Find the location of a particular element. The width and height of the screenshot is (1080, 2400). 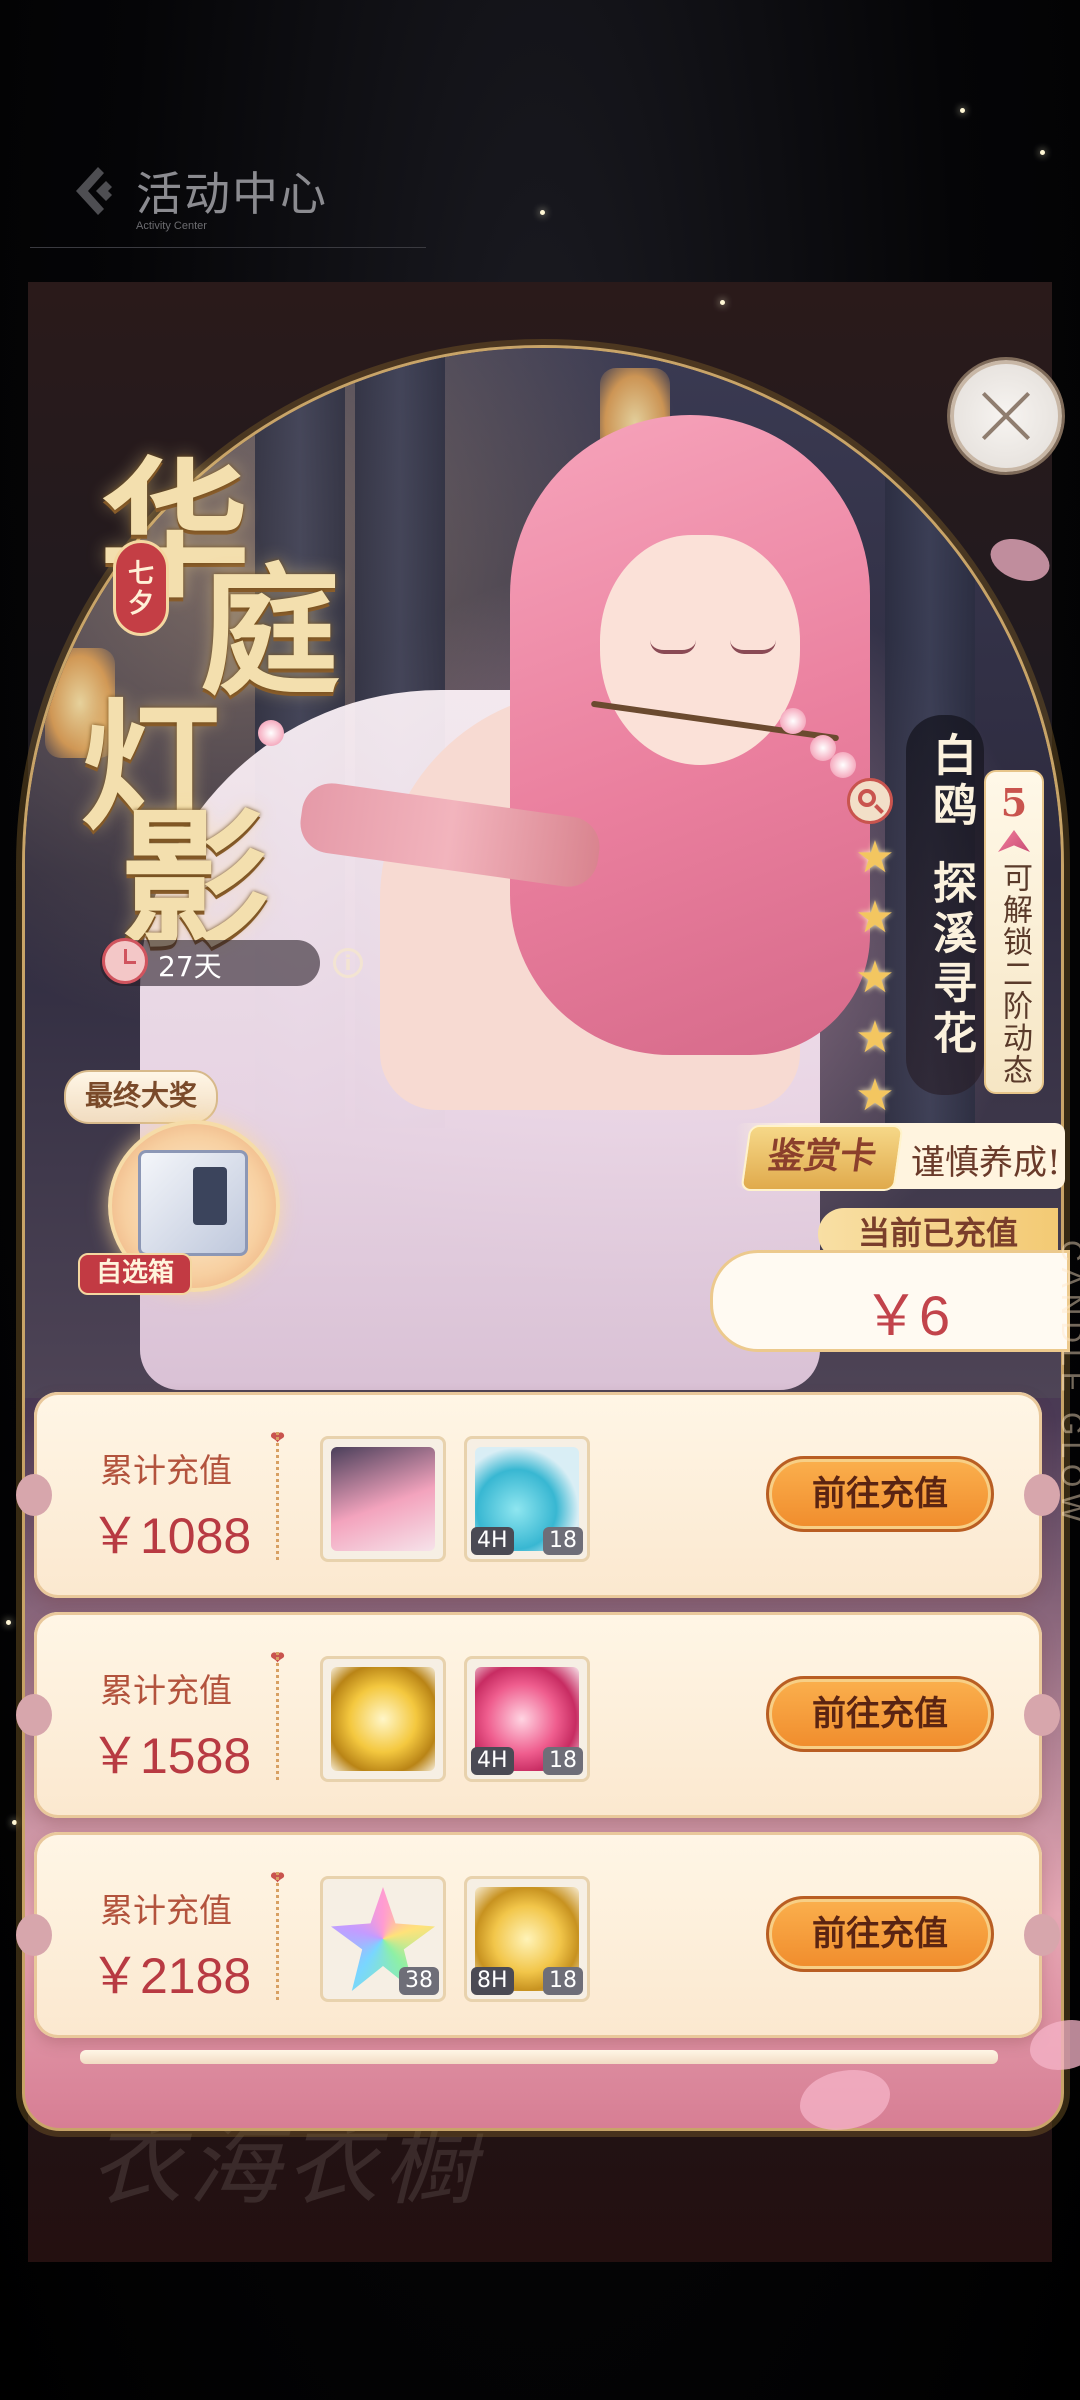

rarity-number: 5 is located at coordinates (1014, 802).